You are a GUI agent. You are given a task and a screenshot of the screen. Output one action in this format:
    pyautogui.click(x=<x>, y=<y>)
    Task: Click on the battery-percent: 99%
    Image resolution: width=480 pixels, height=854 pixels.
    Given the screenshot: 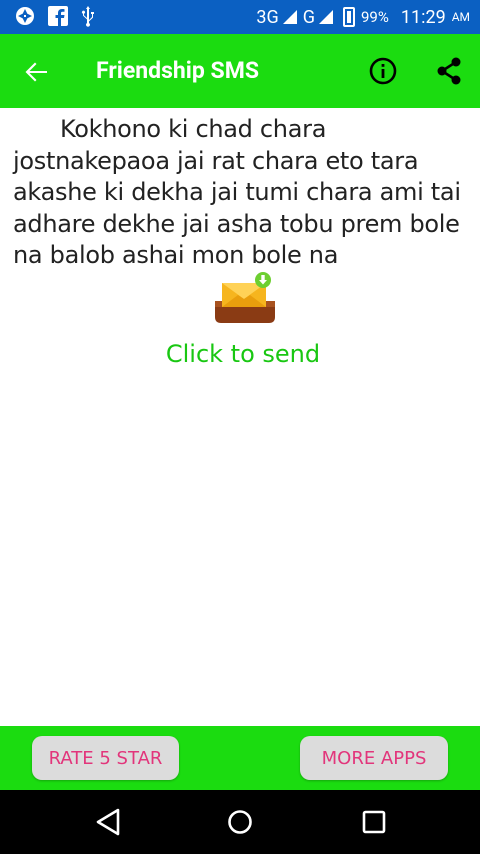 What is the action you would take?
    pyautogui.click(x=375, y=17)
    